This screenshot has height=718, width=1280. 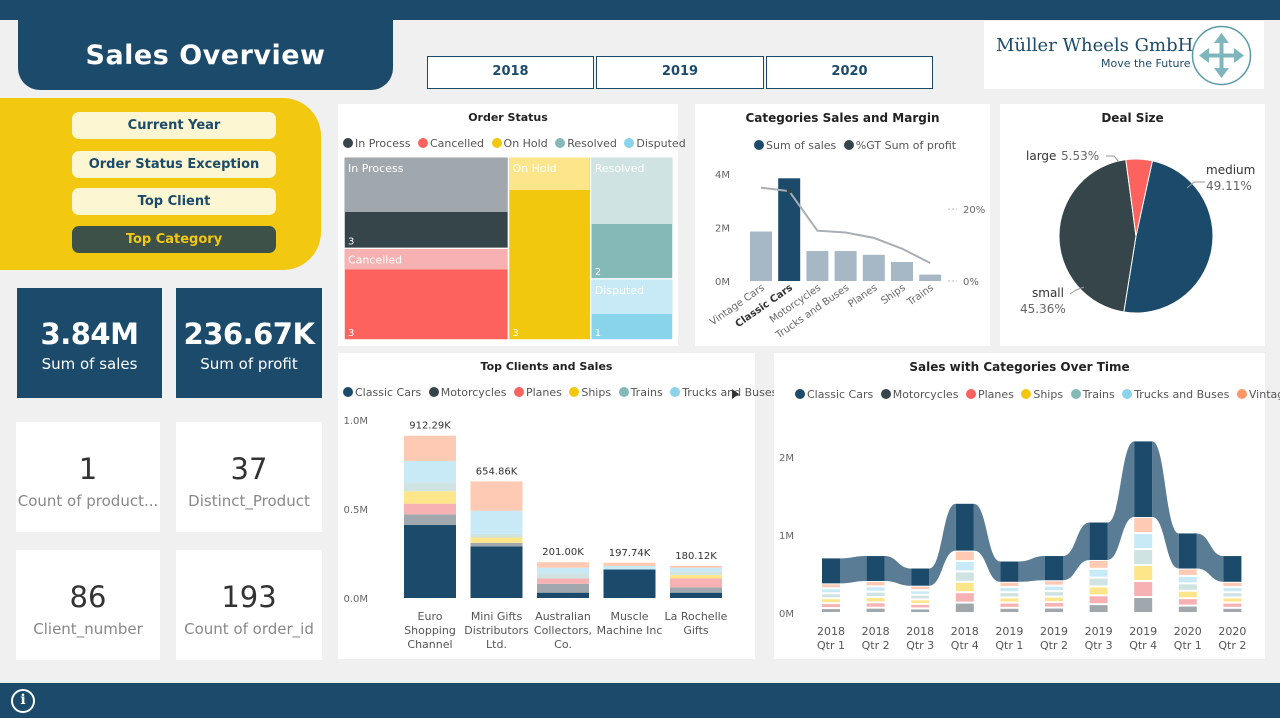 What do you see at coordinates (430, 616) in the screenshot?
I see `x-tick-label: Euro` at bounding box center [430, 616].